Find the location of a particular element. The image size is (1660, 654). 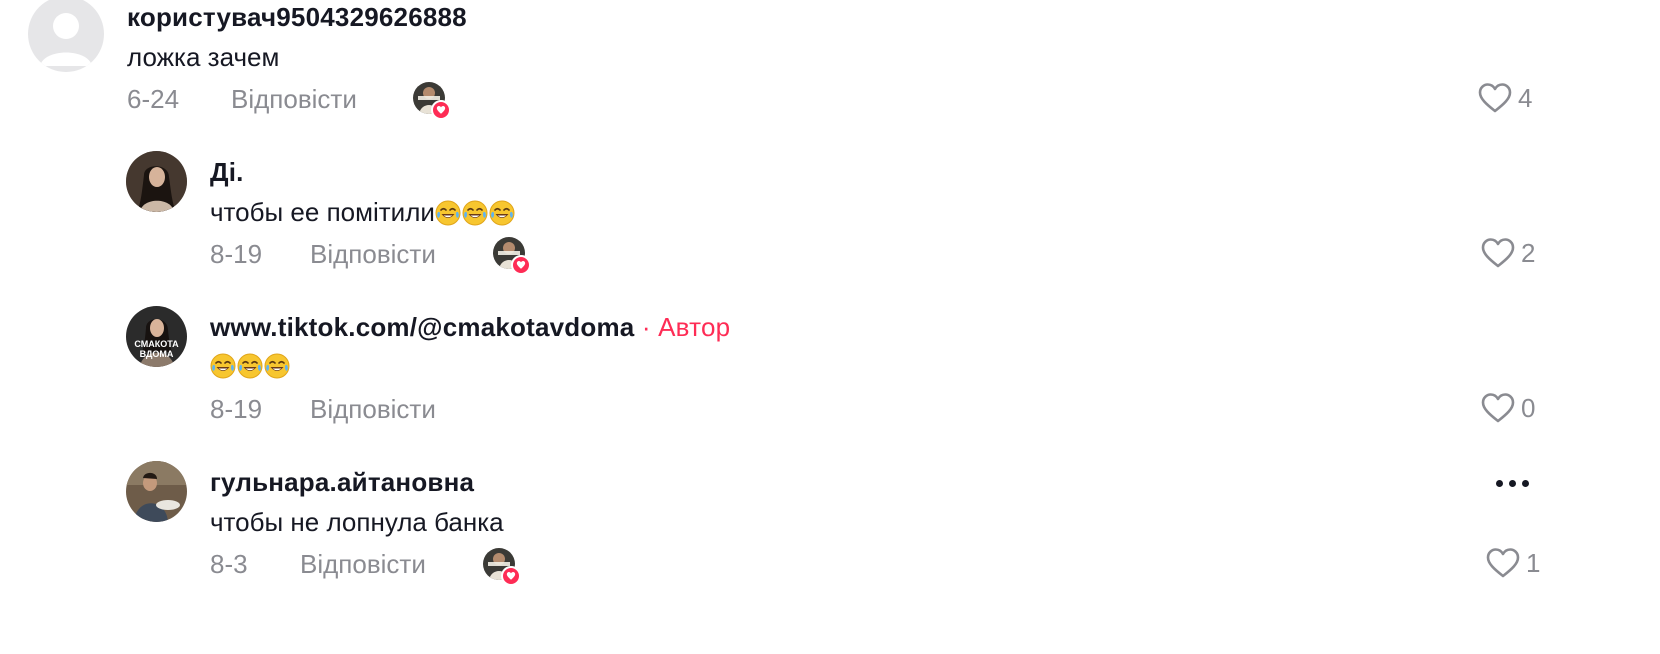

like-count: 2 is located at coordinates (1528, 252).